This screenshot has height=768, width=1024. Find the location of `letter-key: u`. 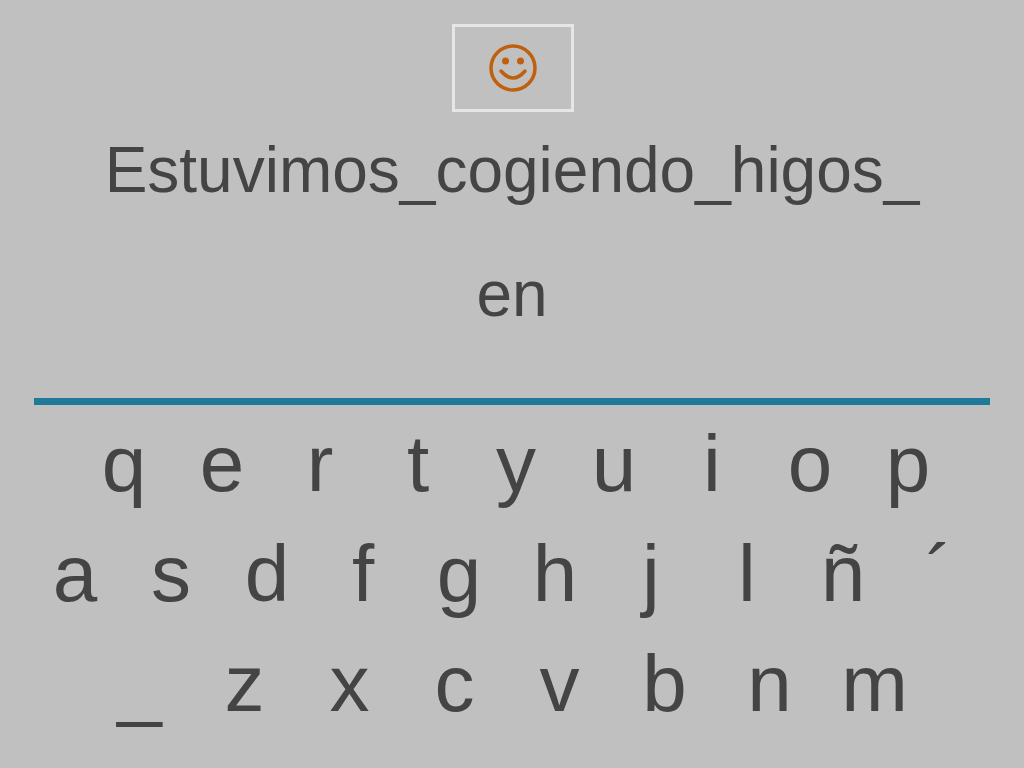

letter-key: u is located at coordinates (614, 464).